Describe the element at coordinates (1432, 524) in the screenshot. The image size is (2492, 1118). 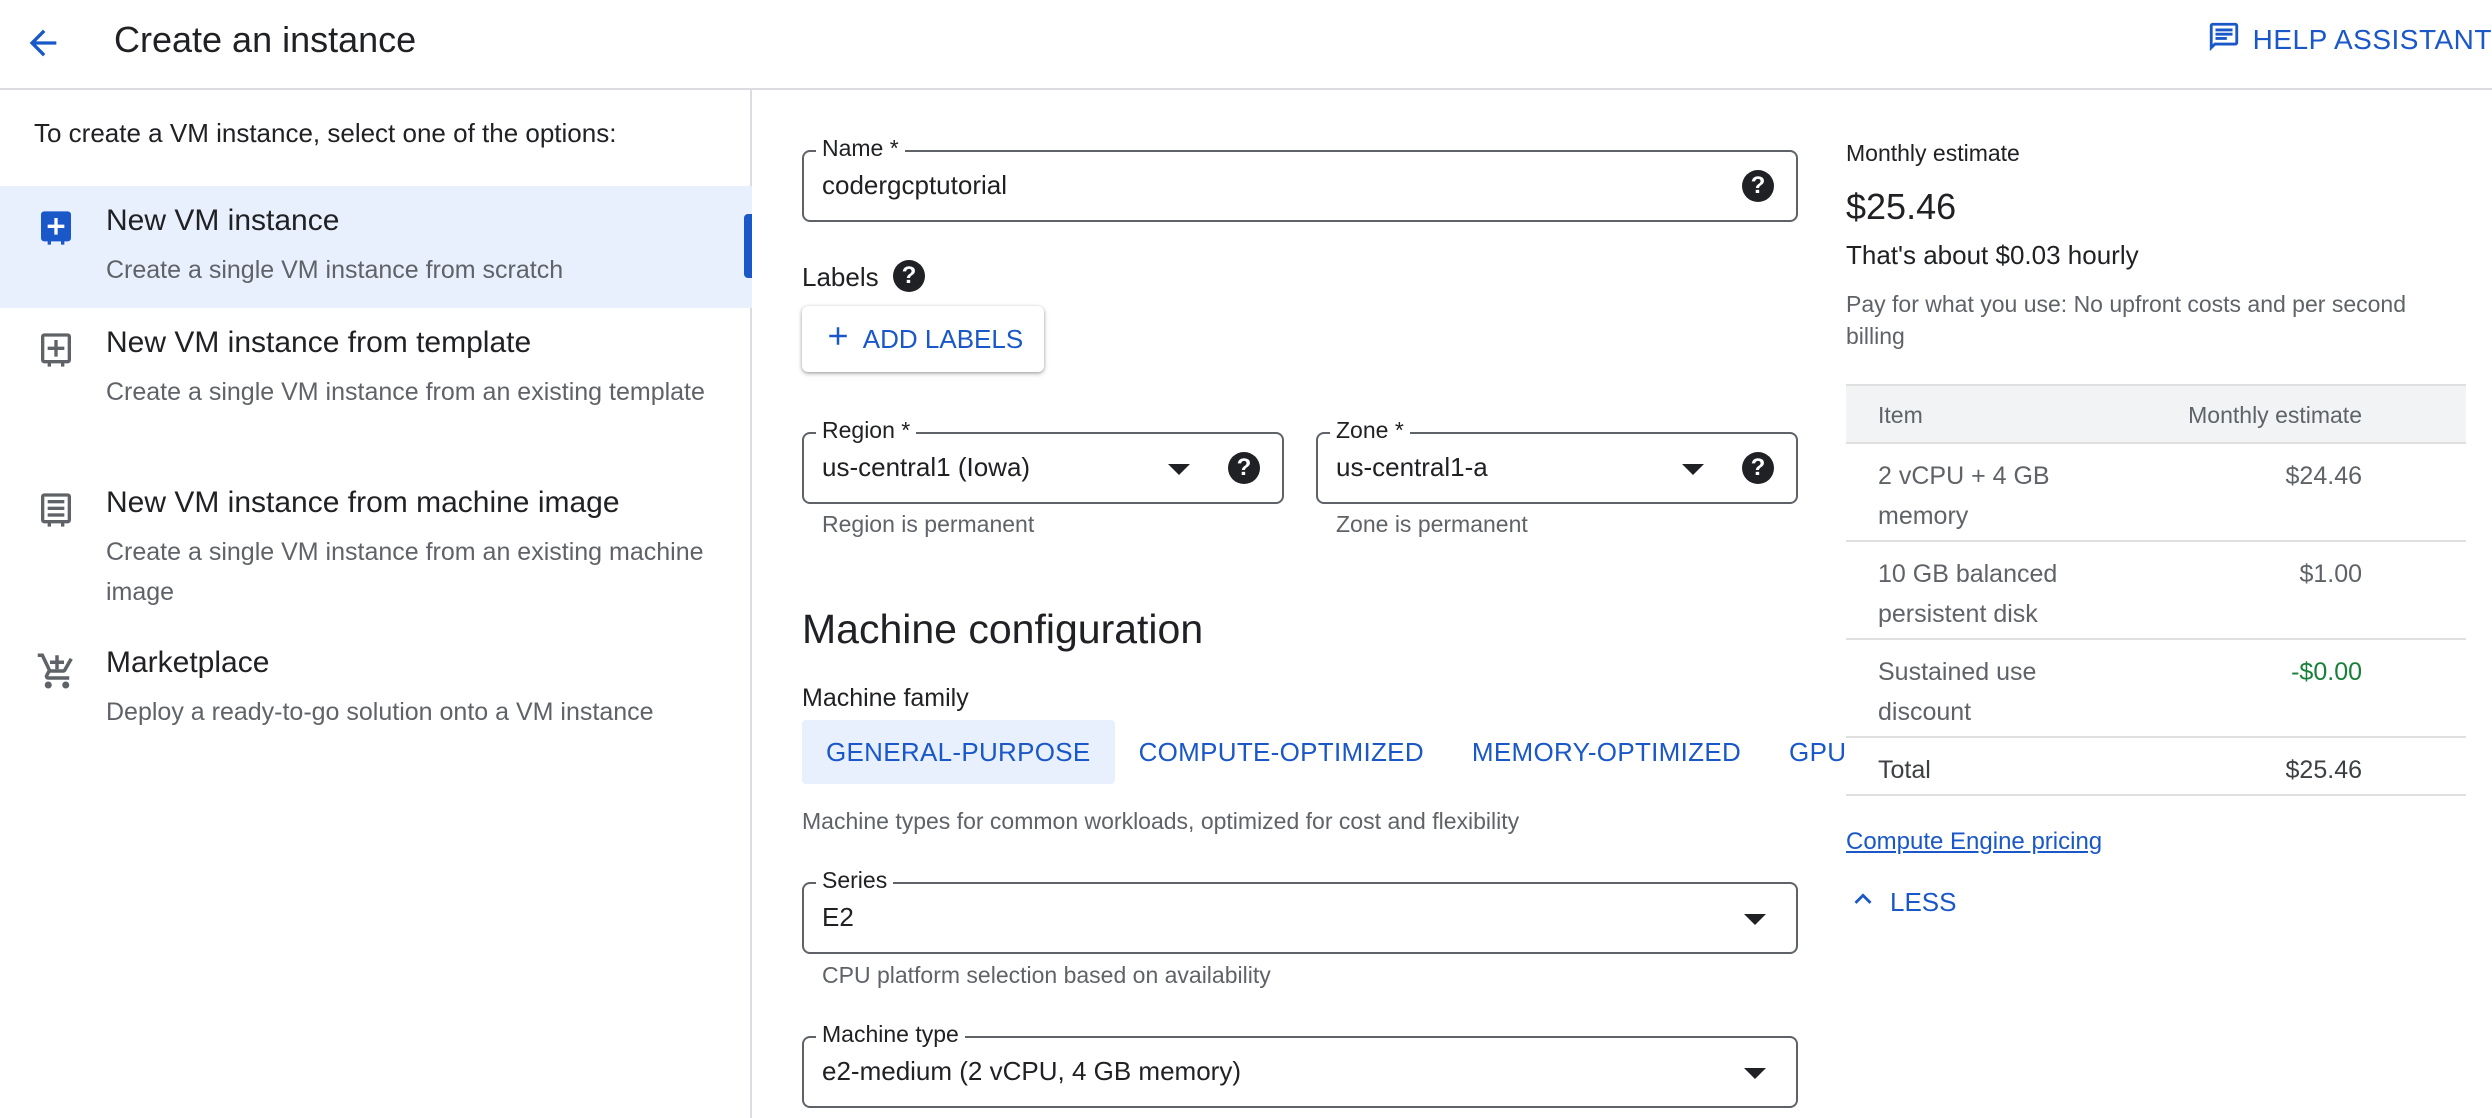
I see `zone-hint: Zone is permanent` at that location.